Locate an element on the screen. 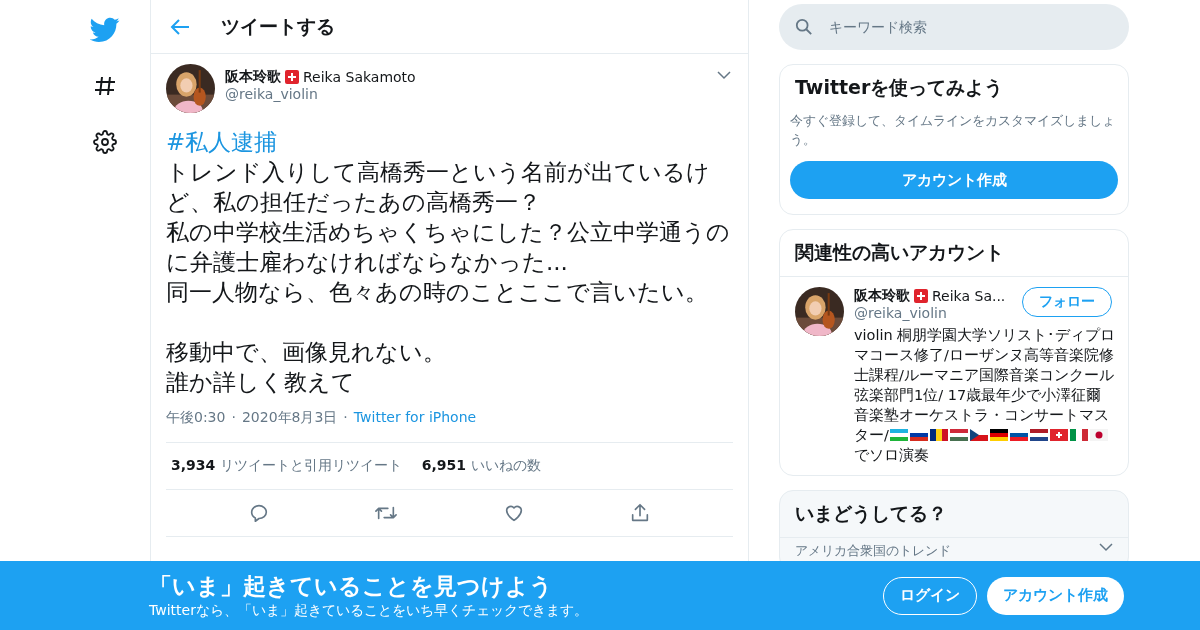 This screenshot has width=1200, height=630. login-button: ログイン is located at coordinates (930, 595).